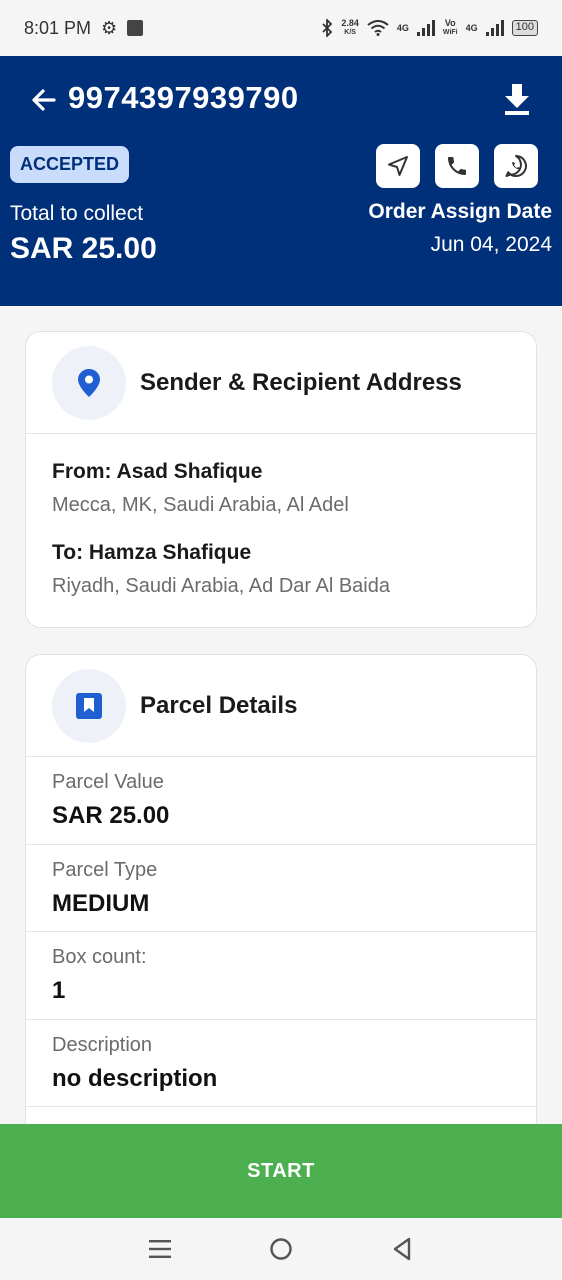  I want to click on status-time: 8:01 PM, so click(58, 27).